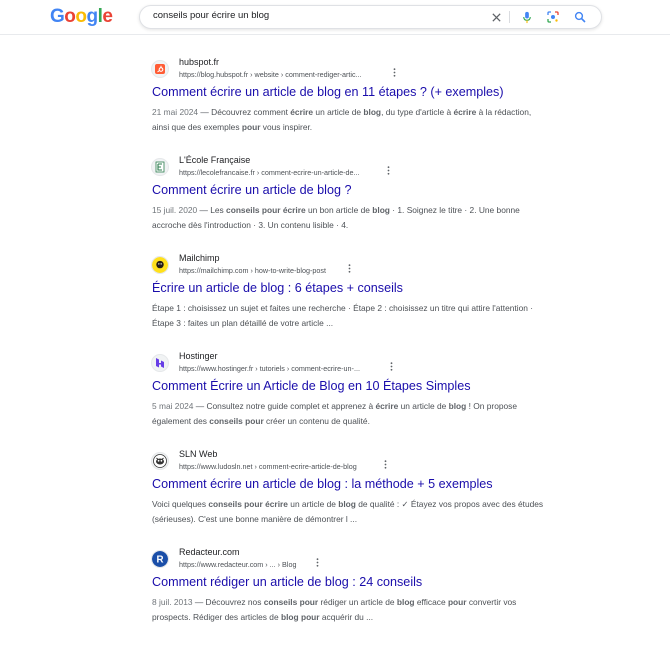 This screenshot has height=649, width=670. Describe the element at coordinates (57, 16) in the screenshot. I see `logo-letter: G` at that location.